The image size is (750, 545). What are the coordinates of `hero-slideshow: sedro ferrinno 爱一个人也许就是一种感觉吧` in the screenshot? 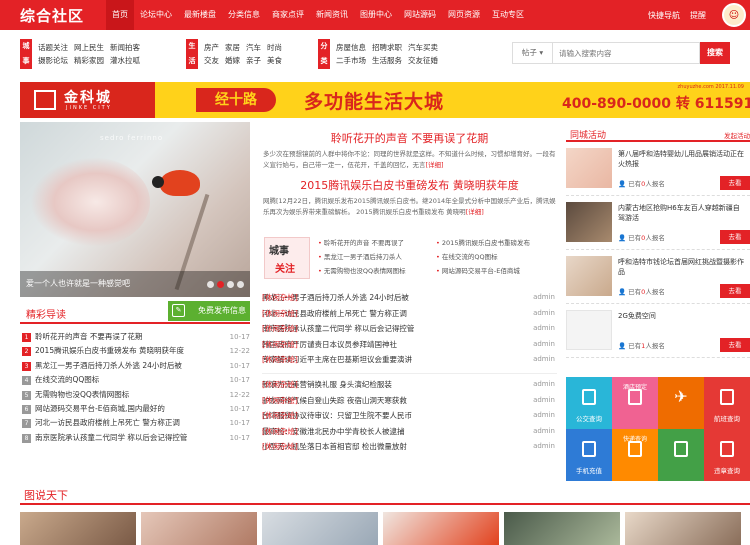 It's located at (135, 209).